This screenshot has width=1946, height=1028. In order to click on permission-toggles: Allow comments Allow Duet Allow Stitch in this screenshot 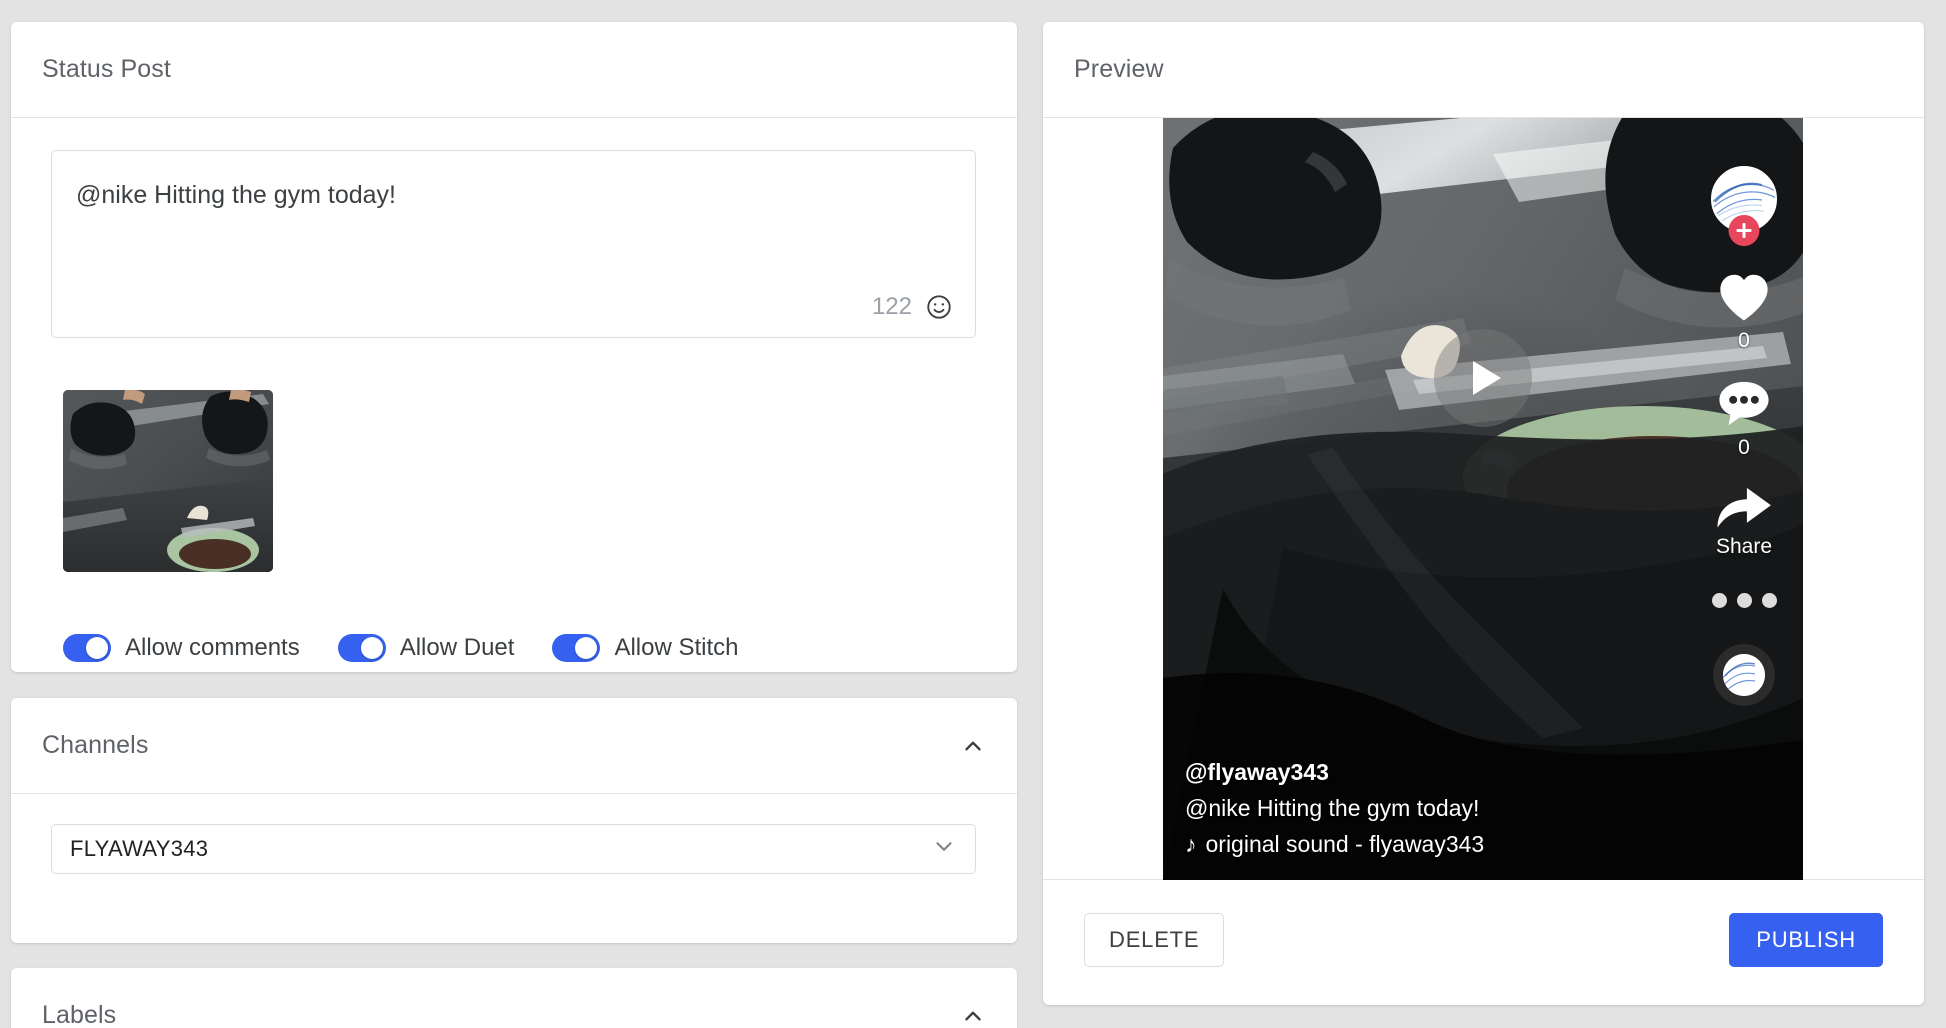, I will do `click(400, 648)`.